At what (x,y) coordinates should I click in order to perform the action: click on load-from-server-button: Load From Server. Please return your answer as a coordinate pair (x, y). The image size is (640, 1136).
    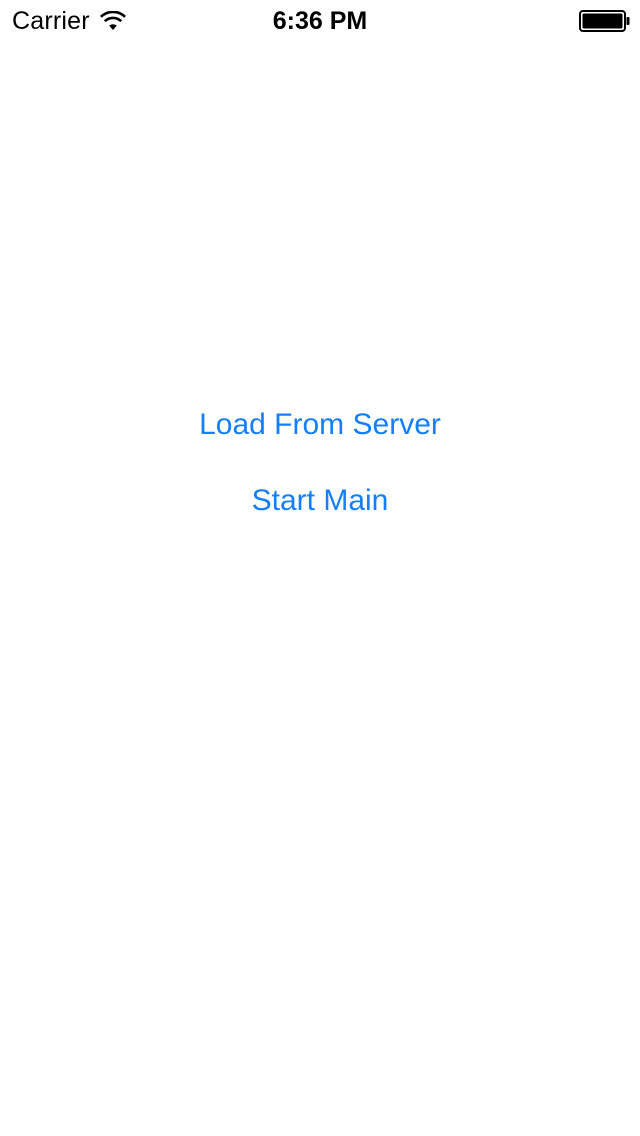
    Looking at the image, I should click on (320, 425).